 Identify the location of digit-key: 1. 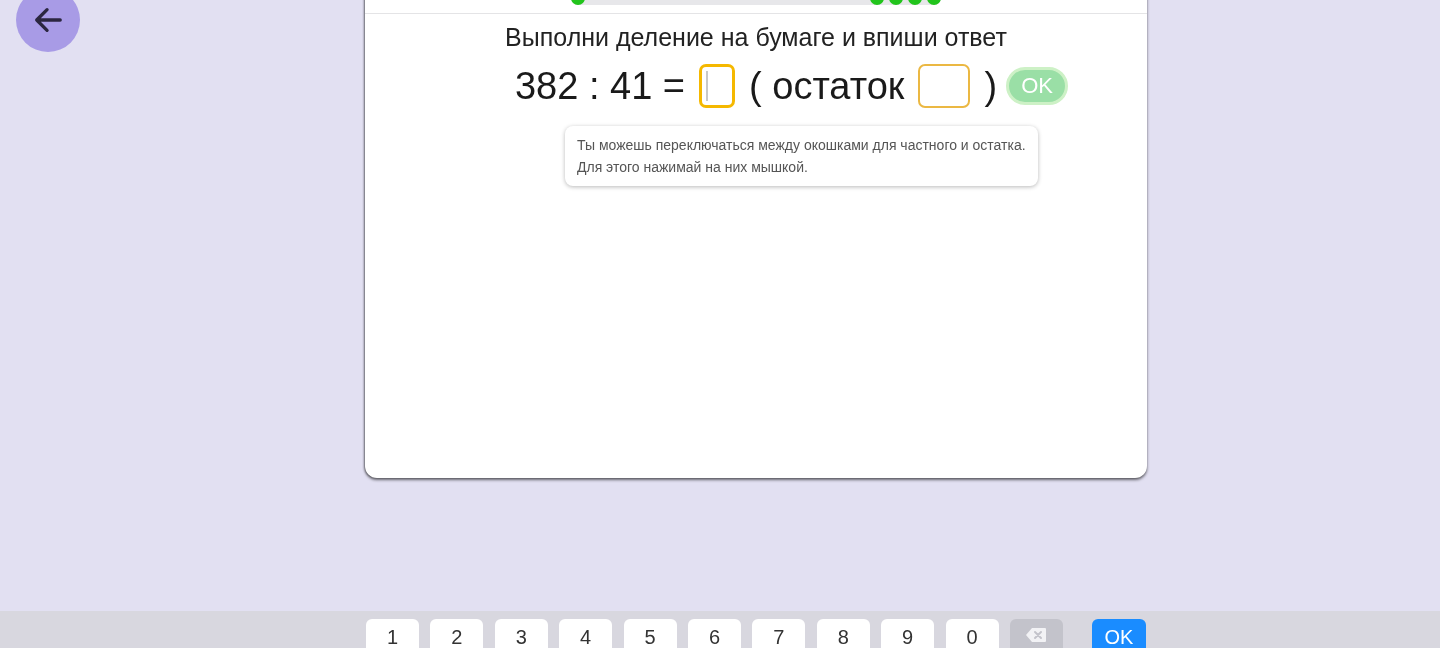
(392, 633).